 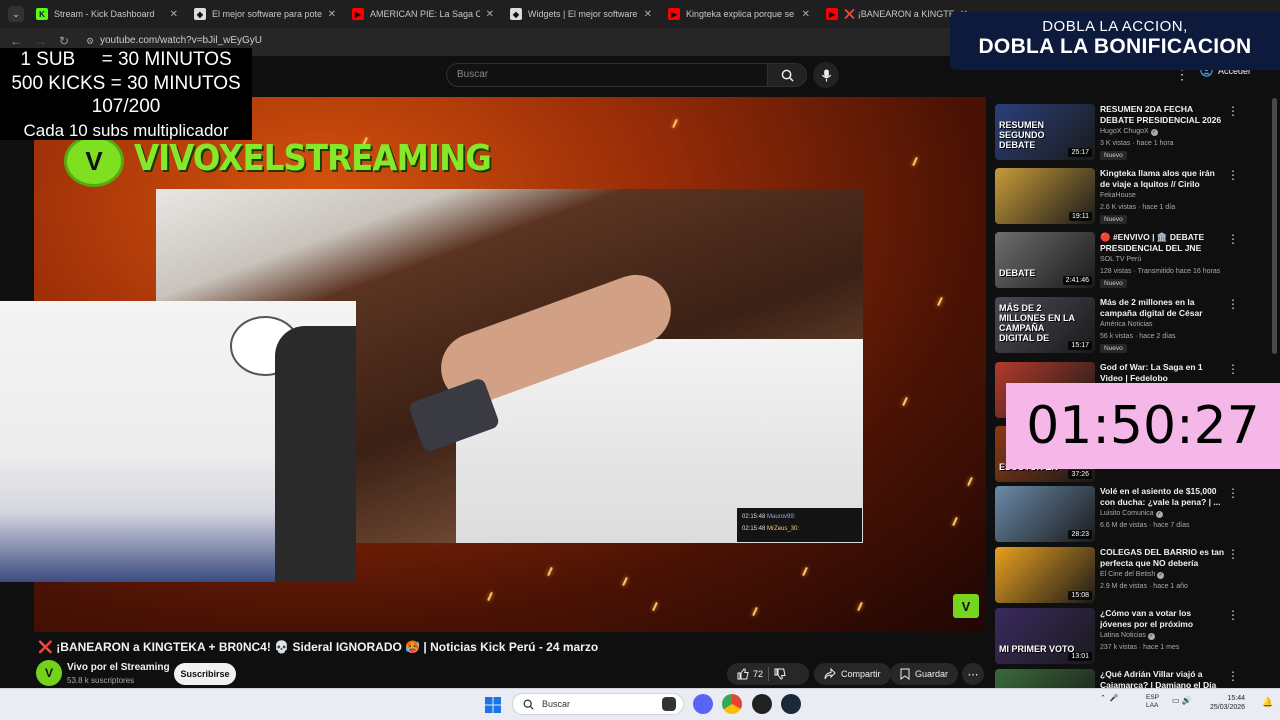 What do you see at coordinates (581, 14) in the screenshot?
I see `browser-tab: ◆ Widgets | El mejor software pa ✕` at bounding box center [581, 14].